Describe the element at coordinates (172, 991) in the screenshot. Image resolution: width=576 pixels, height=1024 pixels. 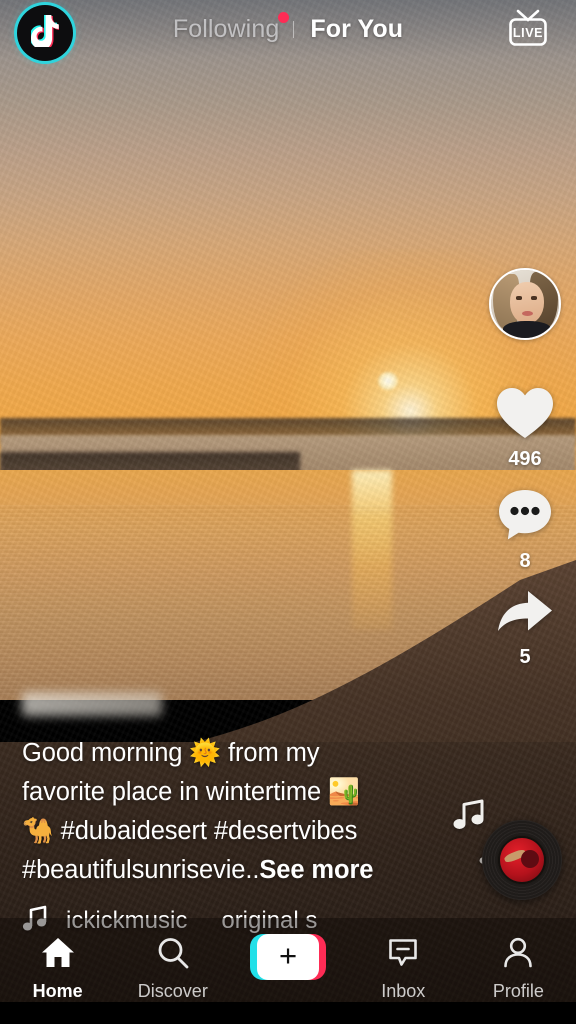
I see `nav-label-discover: Discover` at that location.